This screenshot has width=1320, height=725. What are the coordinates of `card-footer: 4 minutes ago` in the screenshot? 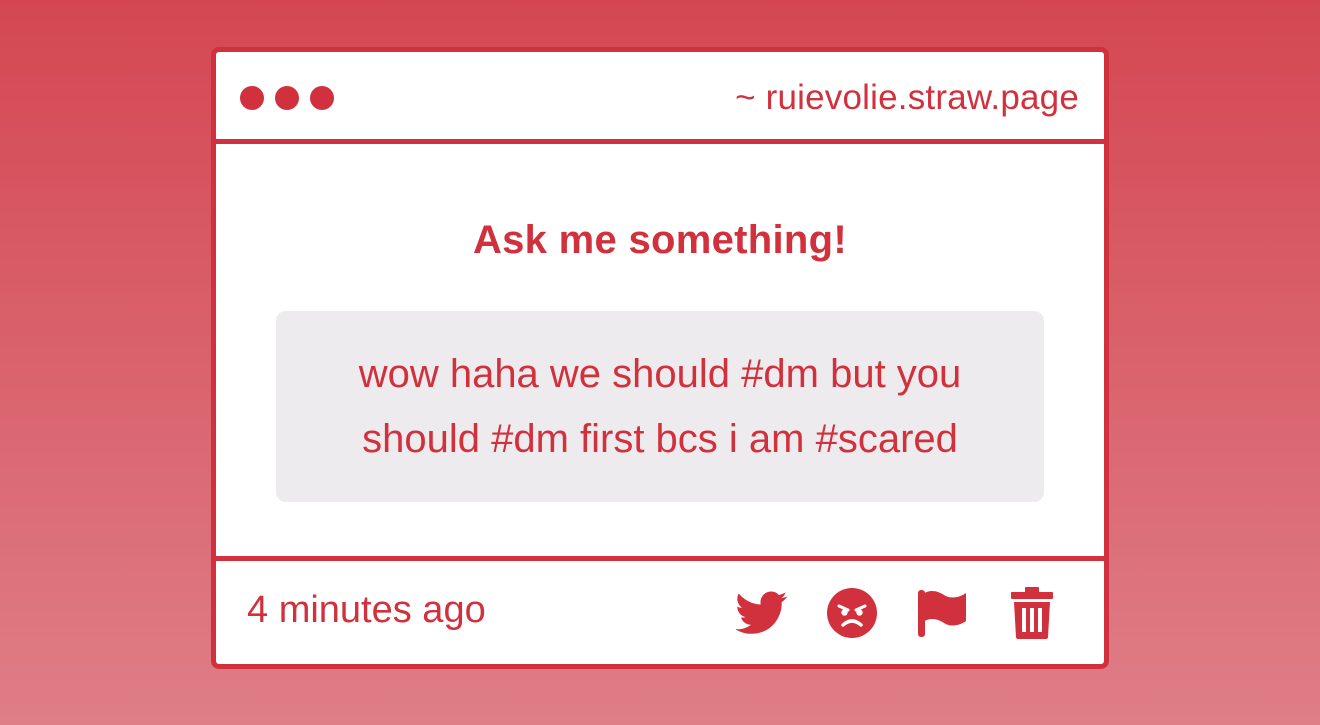 It's located at (660, 610).